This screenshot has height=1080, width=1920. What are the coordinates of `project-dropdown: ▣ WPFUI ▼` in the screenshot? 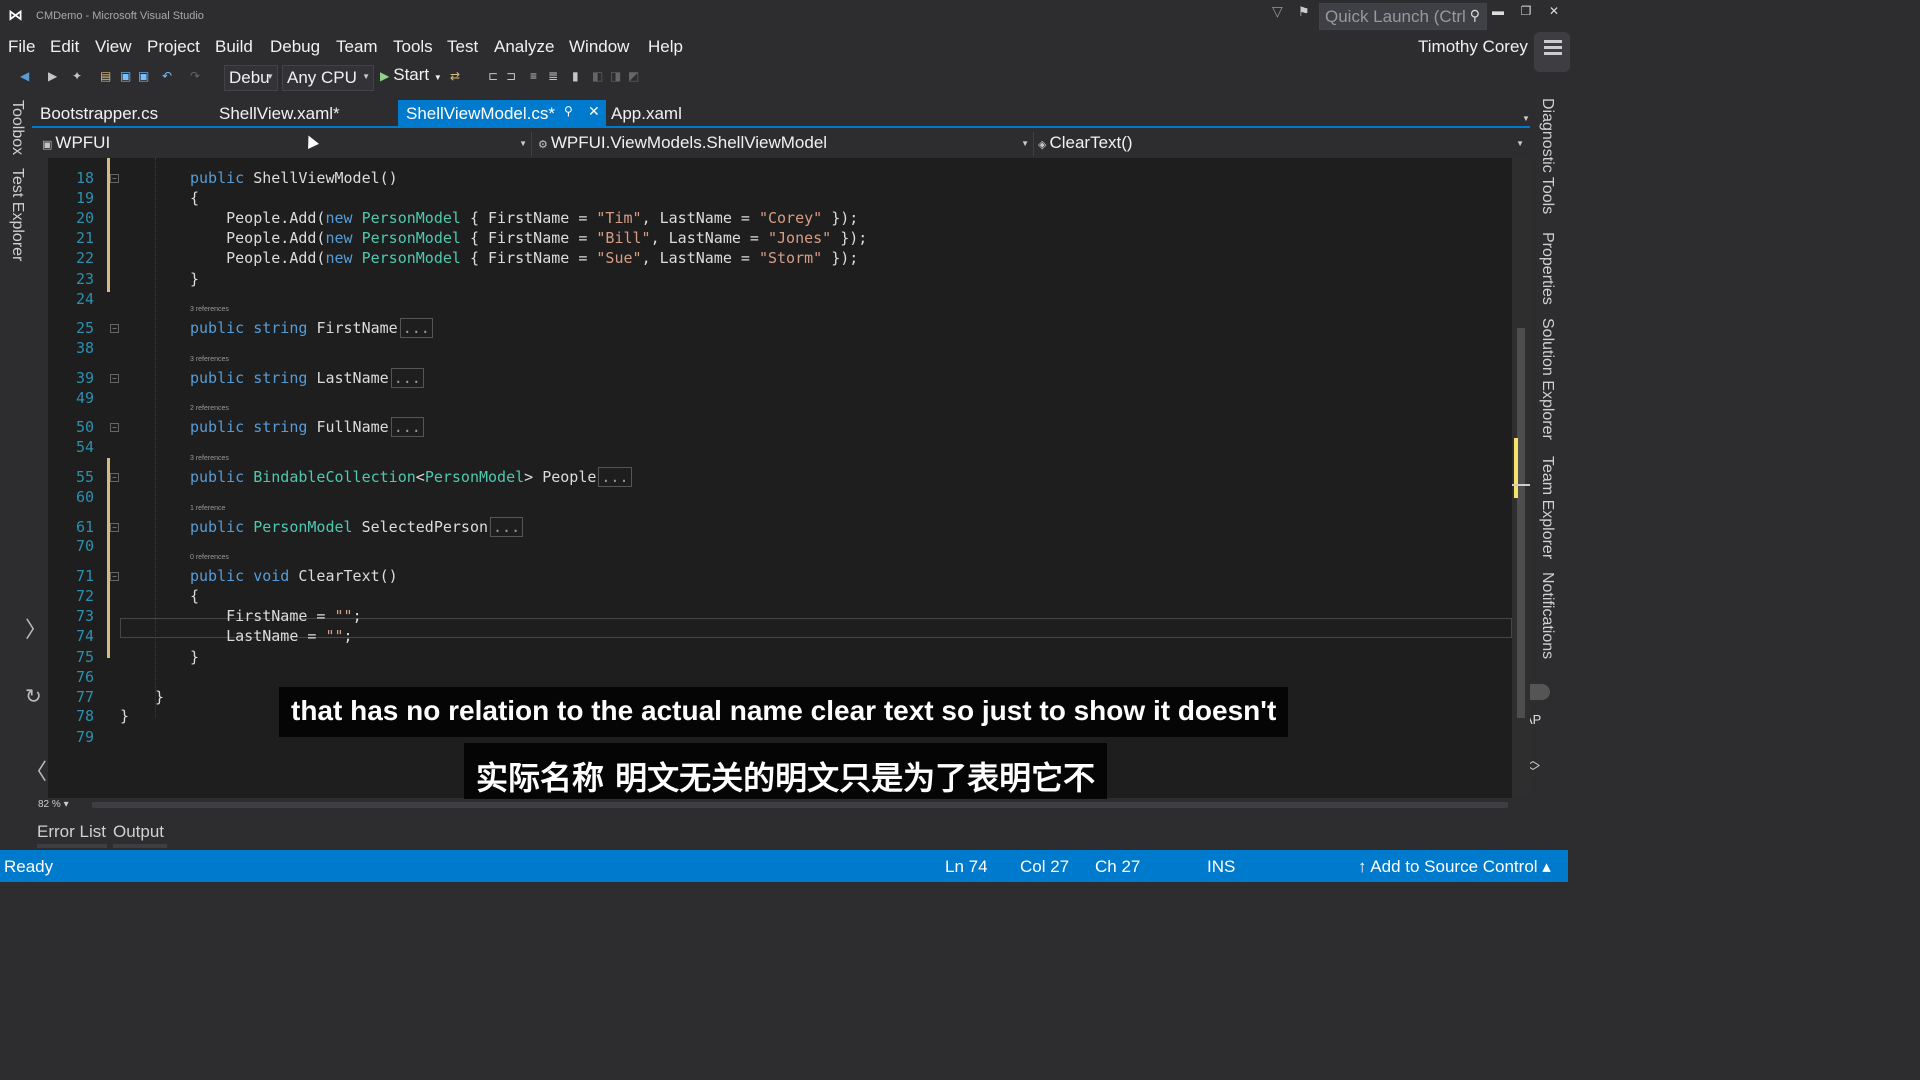 It's located at (285, 144).